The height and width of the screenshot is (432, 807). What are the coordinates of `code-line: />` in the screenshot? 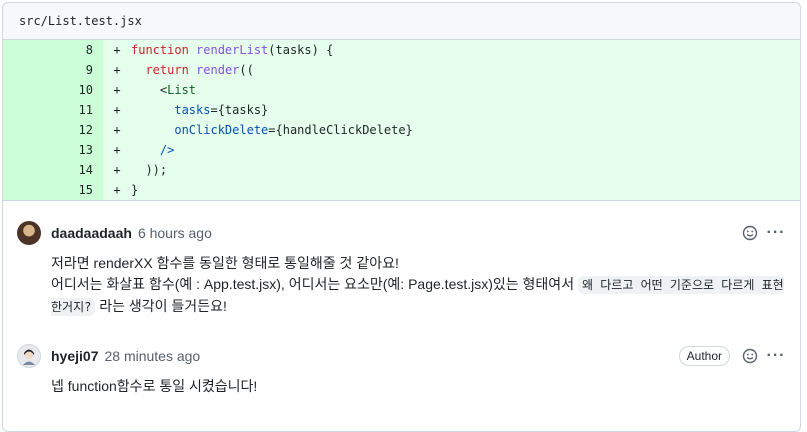 It's located at (152, 150).